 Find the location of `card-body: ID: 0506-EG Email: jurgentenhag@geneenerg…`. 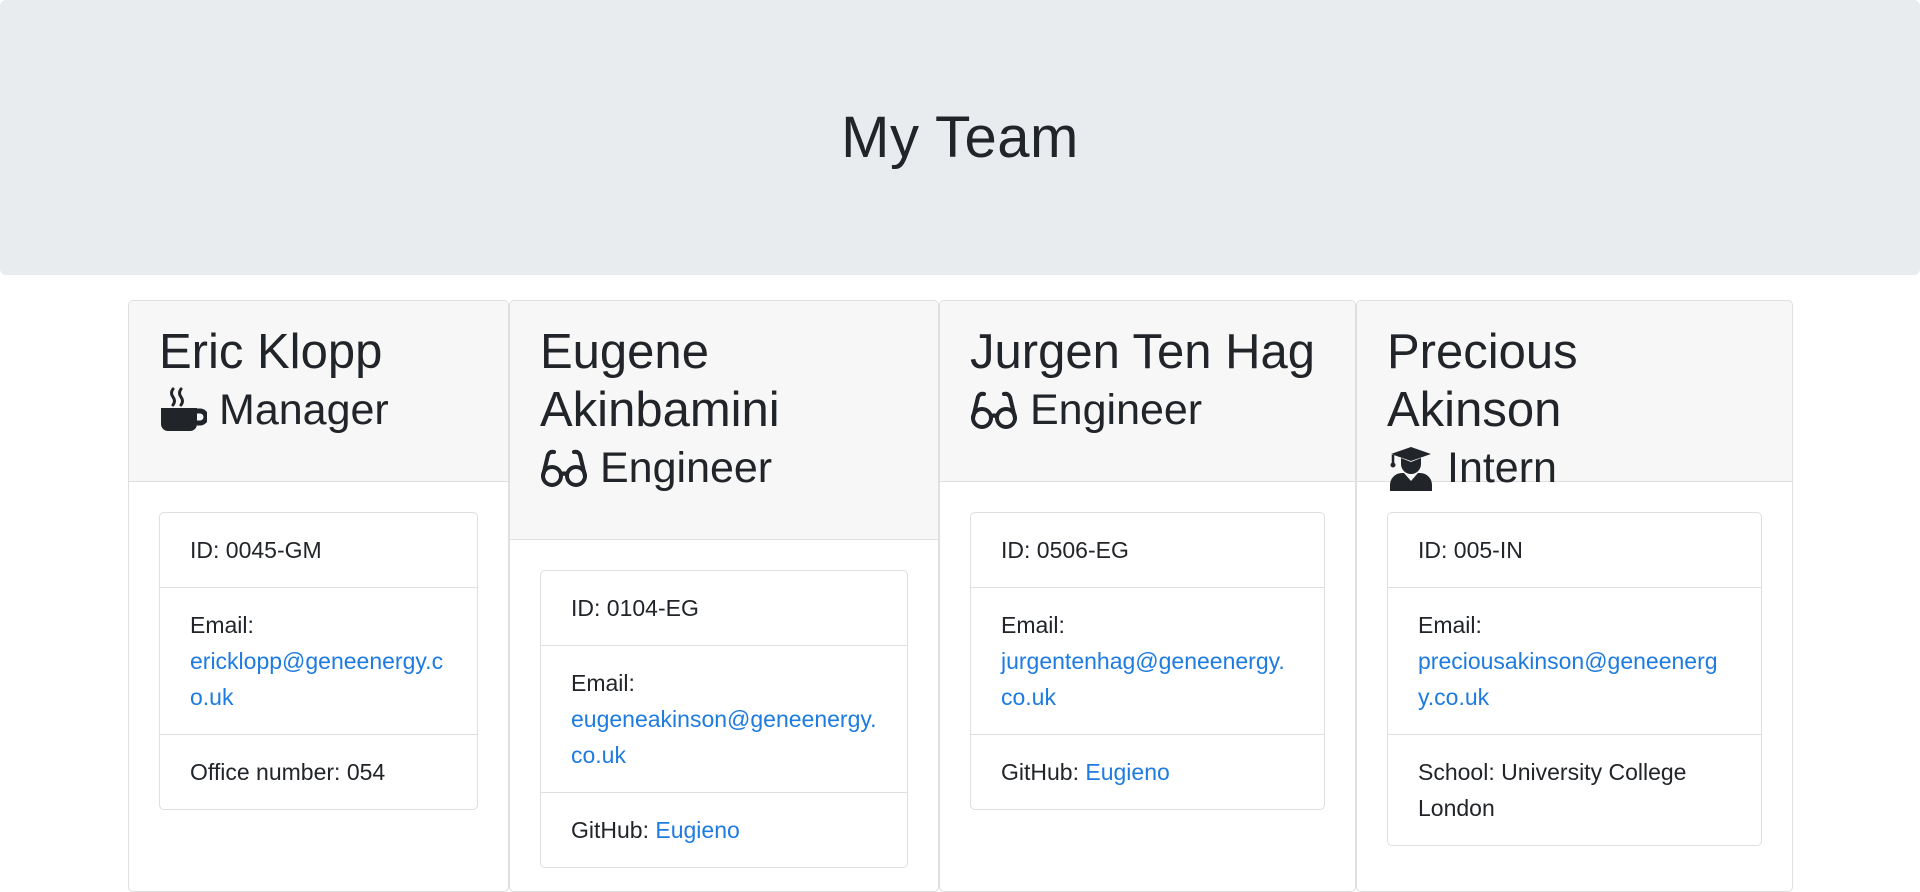

card-body: ID: 0506-EG Email: jurgentenhag@geneenerg… is located at coordinates (1147, 661).